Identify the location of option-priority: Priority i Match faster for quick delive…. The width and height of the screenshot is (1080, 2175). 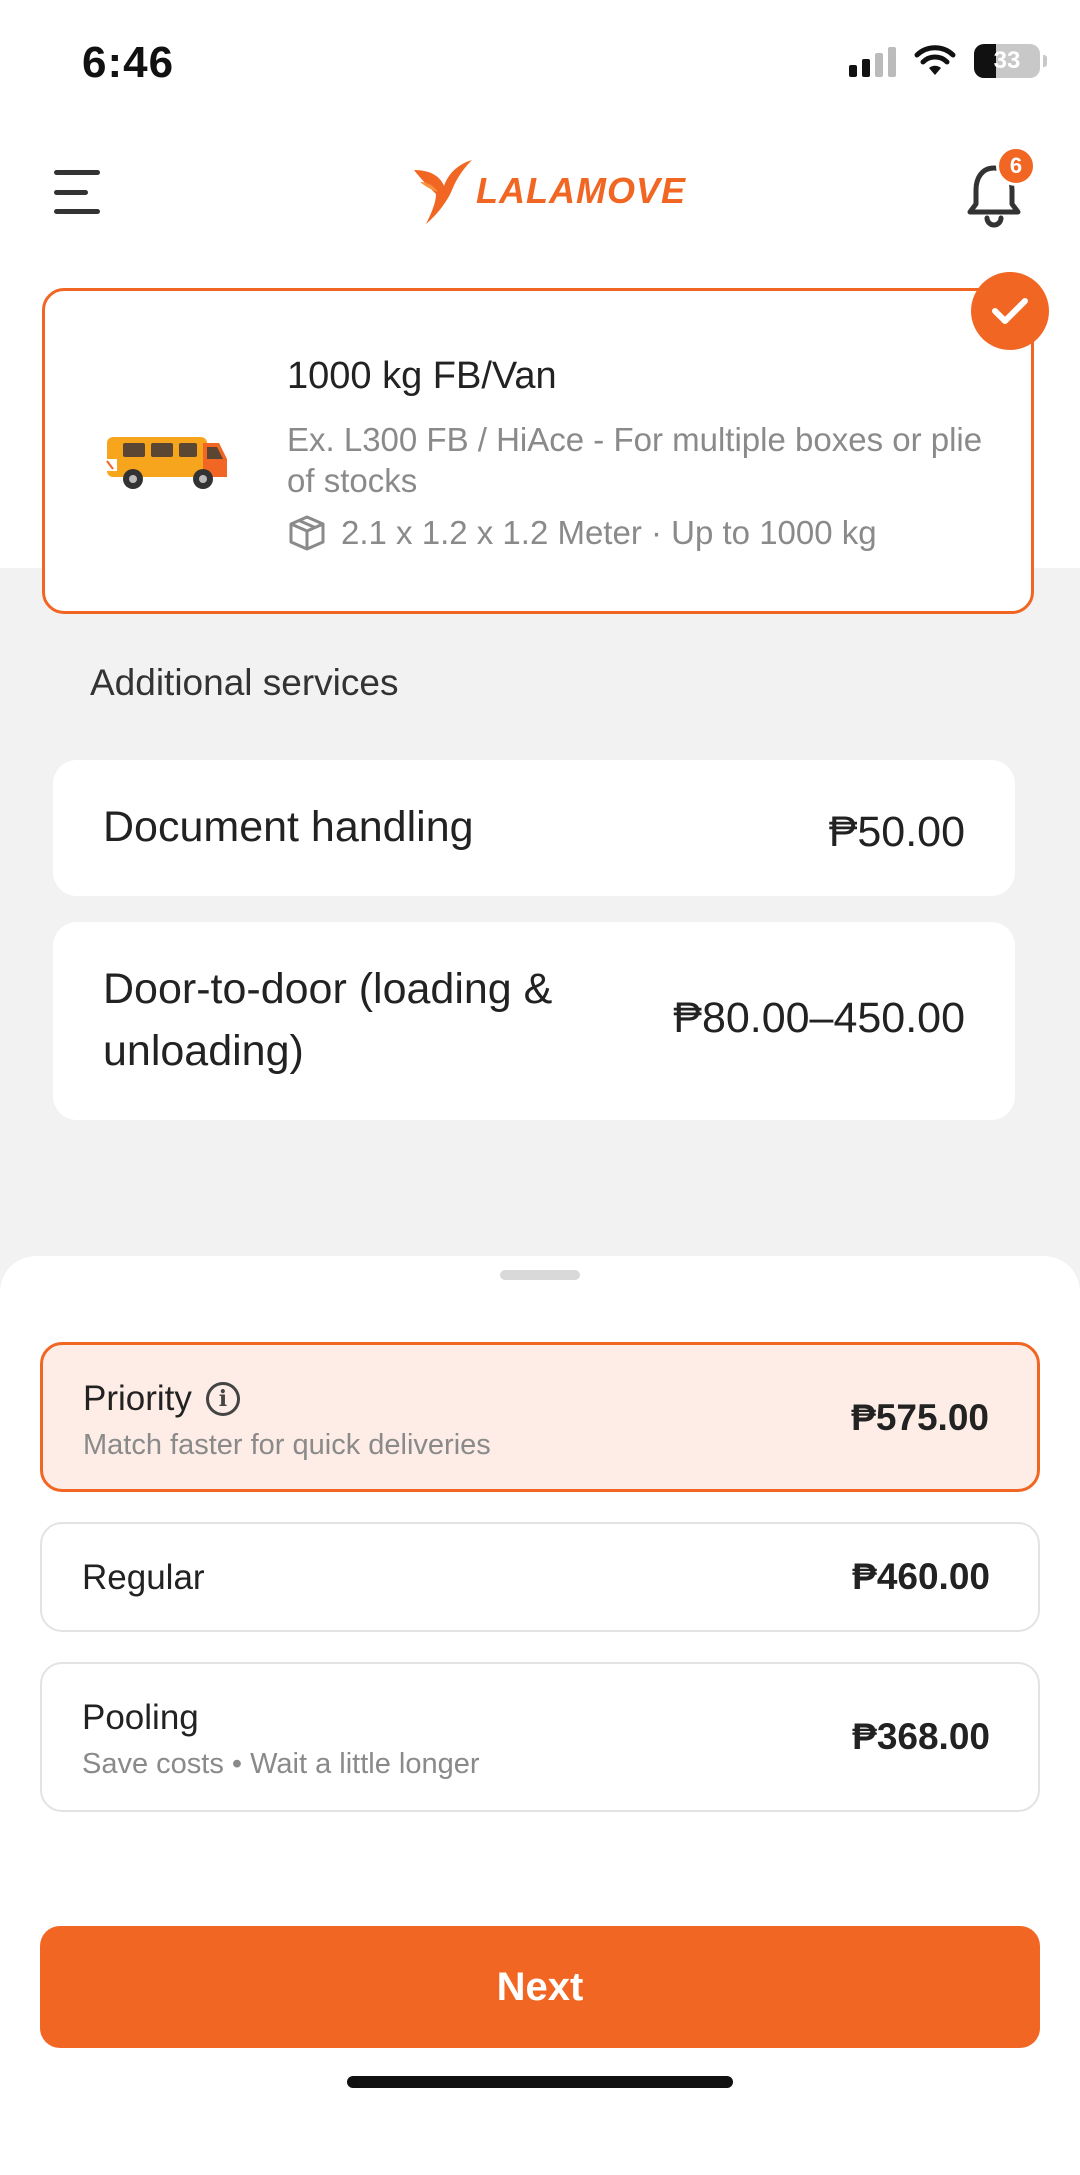
(540, 1417).